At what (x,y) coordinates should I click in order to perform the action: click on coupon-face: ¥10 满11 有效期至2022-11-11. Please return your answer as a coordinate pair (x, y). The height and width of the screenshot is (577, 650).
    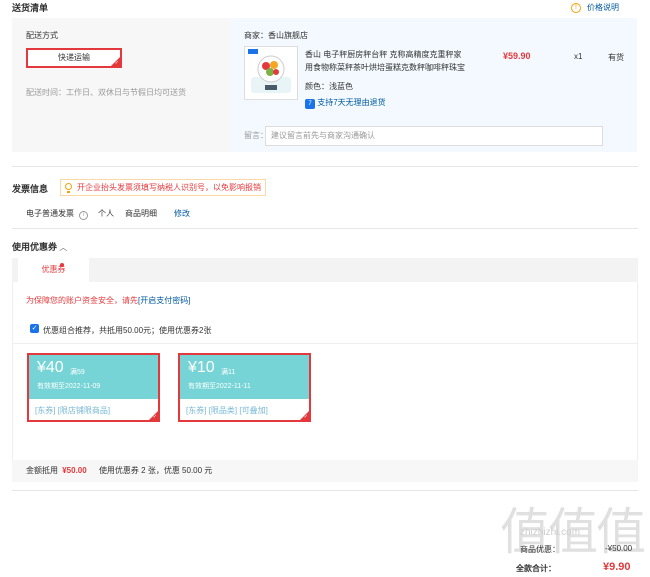
    Looking at the image, I should click on (244, 377).